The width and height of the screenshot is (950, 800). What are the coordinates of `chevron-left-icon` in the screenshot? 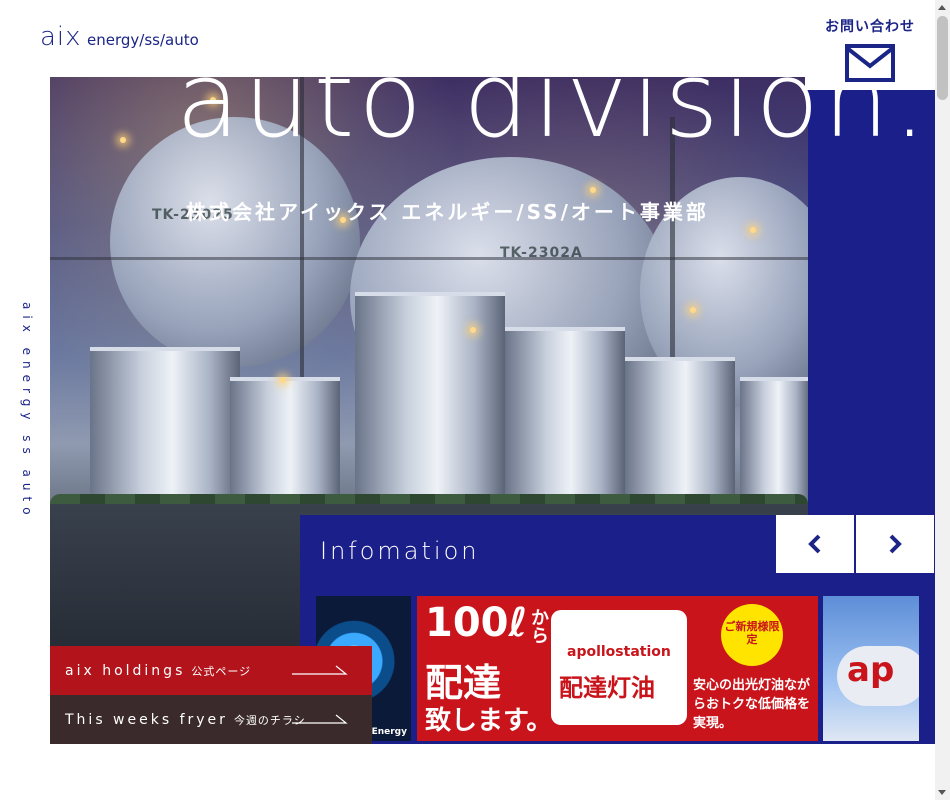 It's located at (814, 544).